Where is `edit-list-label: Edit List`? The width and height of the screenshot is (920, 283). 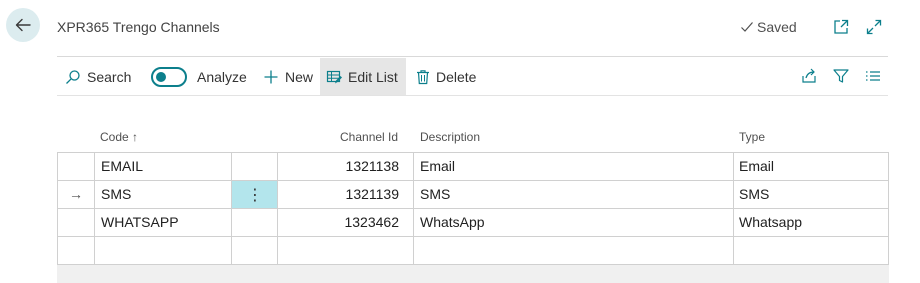 edit-list-label: Edit List is located at coordinates (373, 76).